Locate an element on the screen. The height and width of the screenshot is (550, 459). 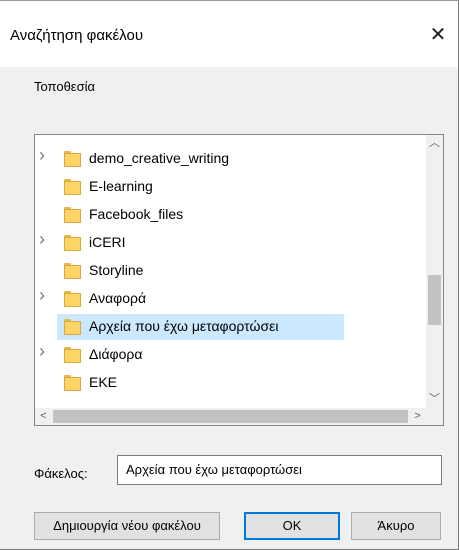
folder-tree-item-label: ΕΚΕ is located at coordinates (103, 382).